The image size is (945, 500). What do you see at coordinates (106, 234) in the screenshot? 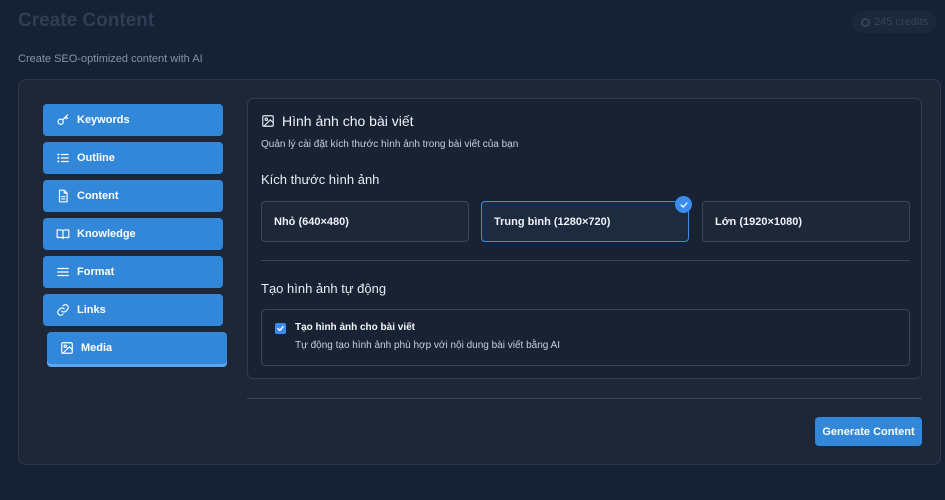
I see `sidebar-item-label: Knowledge` at bounding box center [106, 234].